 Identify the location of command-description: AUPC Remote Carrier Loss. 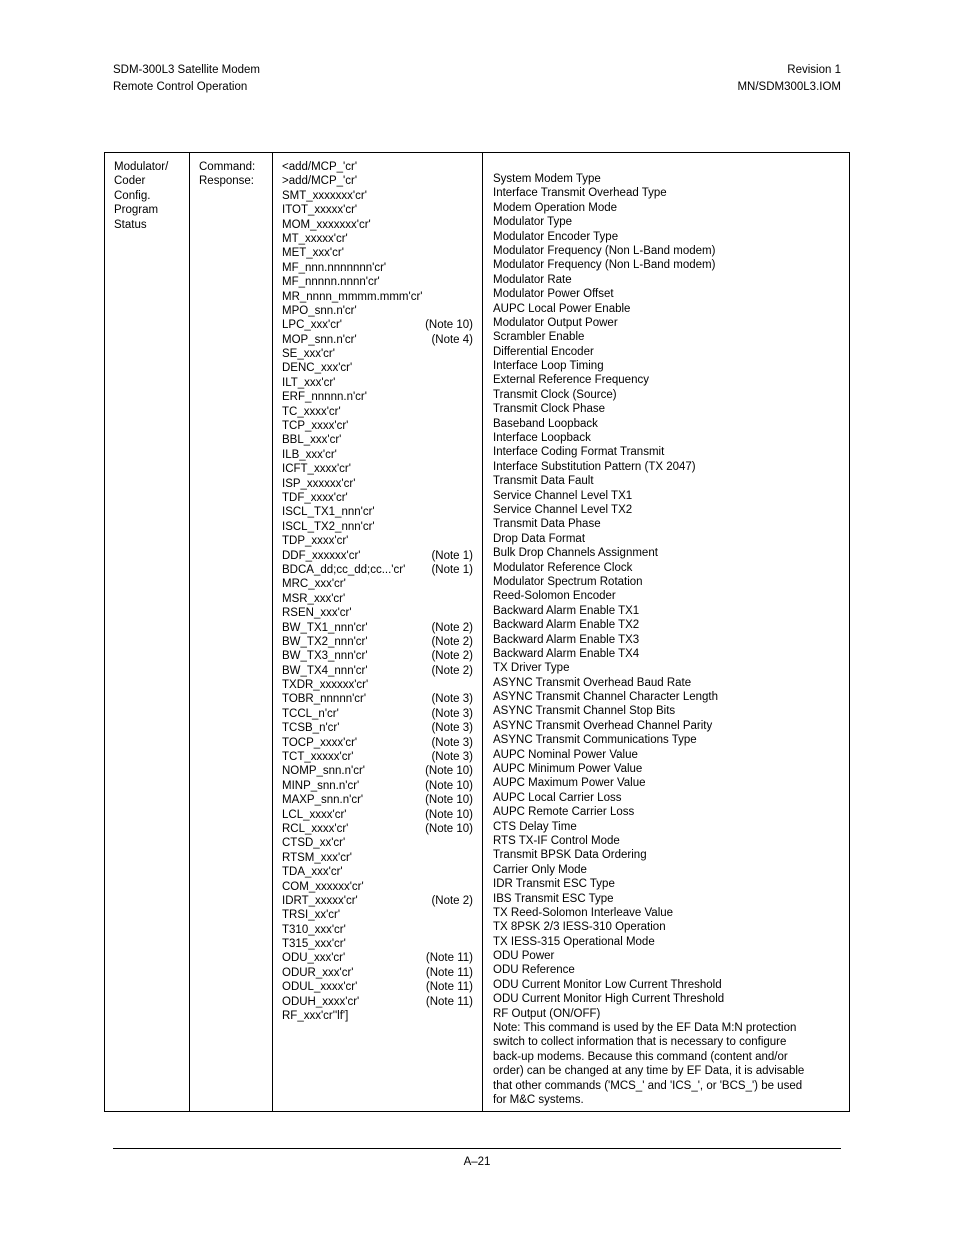
(564, 812).